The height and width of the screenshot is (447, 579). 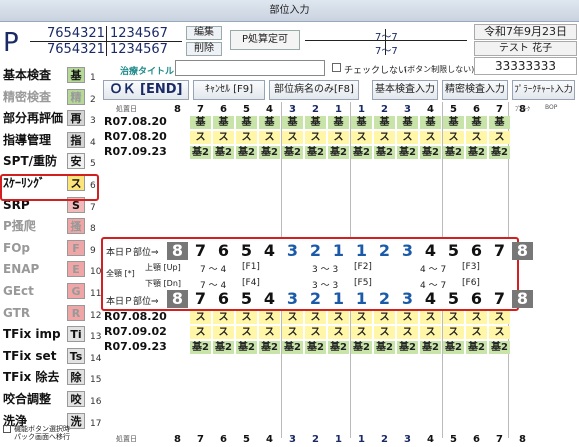 What do you see at coordinates (433, 268) in the screenshot?
I see `range-text: 4 ～ 7` at bounding box center [433, 268].